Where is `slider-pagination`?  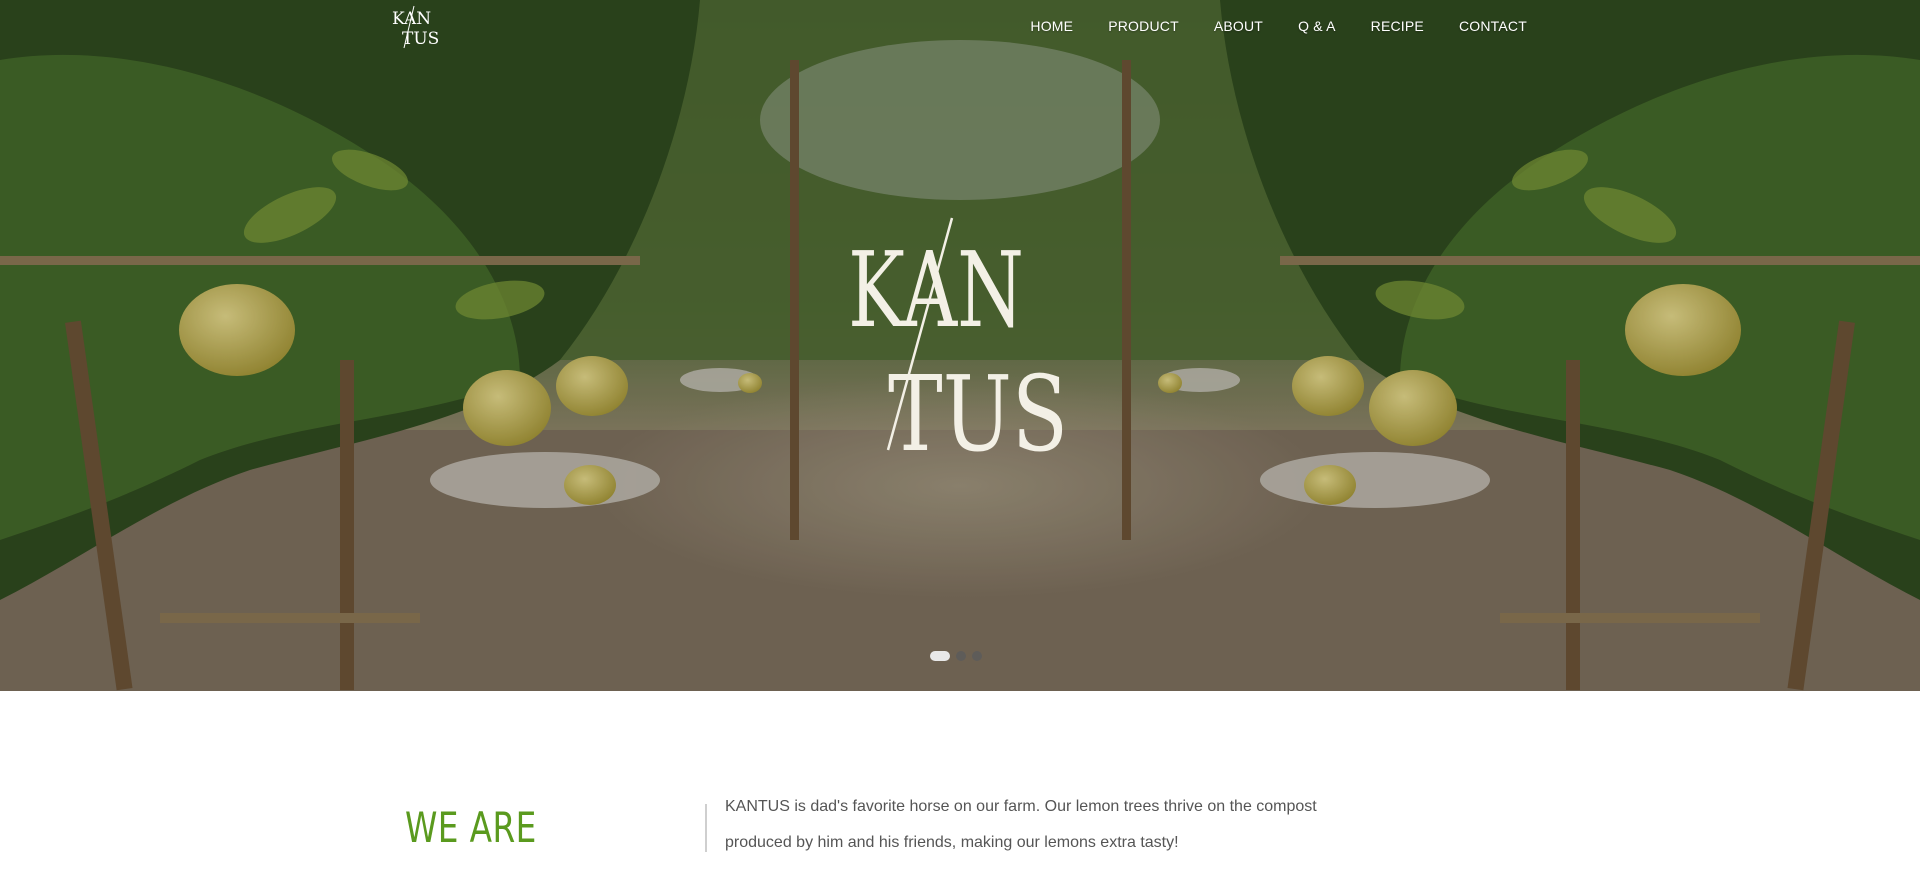 slider-pagination is located at coordinates (956, 656).